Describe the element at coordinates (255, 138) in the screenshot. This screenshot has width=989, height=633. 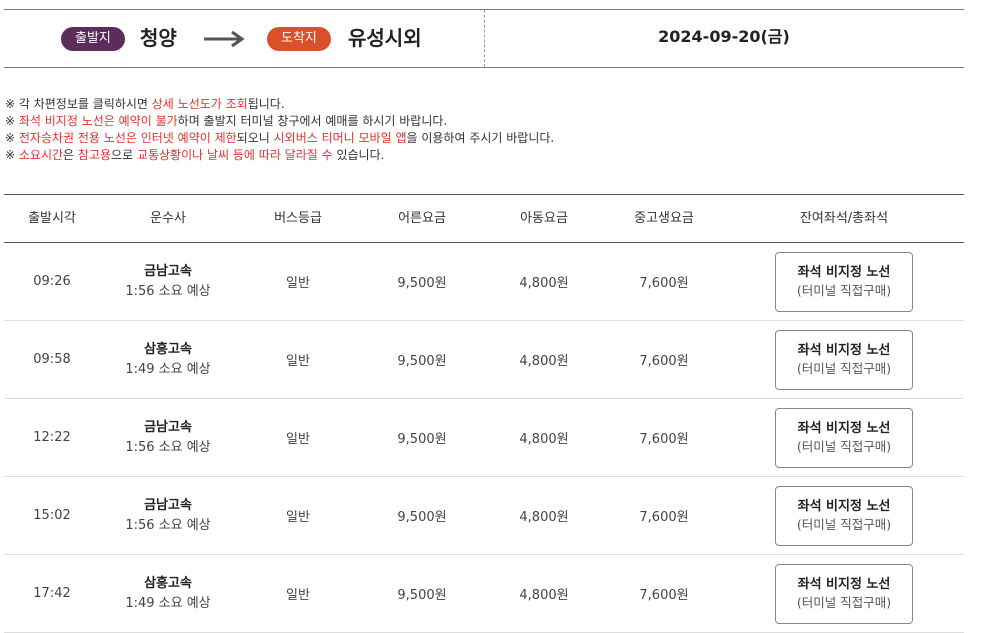
I see `notice-text: 되오니` at that location.